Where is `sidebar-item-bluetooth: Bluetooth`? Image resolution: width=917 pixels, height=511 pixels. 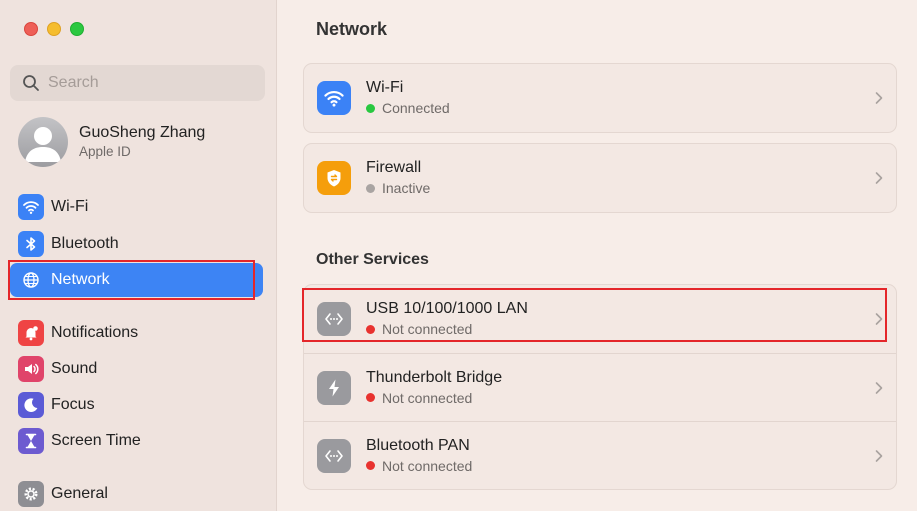
sidebar-item-bluetooth: Bluetooth is located at coordinates (136, 244).